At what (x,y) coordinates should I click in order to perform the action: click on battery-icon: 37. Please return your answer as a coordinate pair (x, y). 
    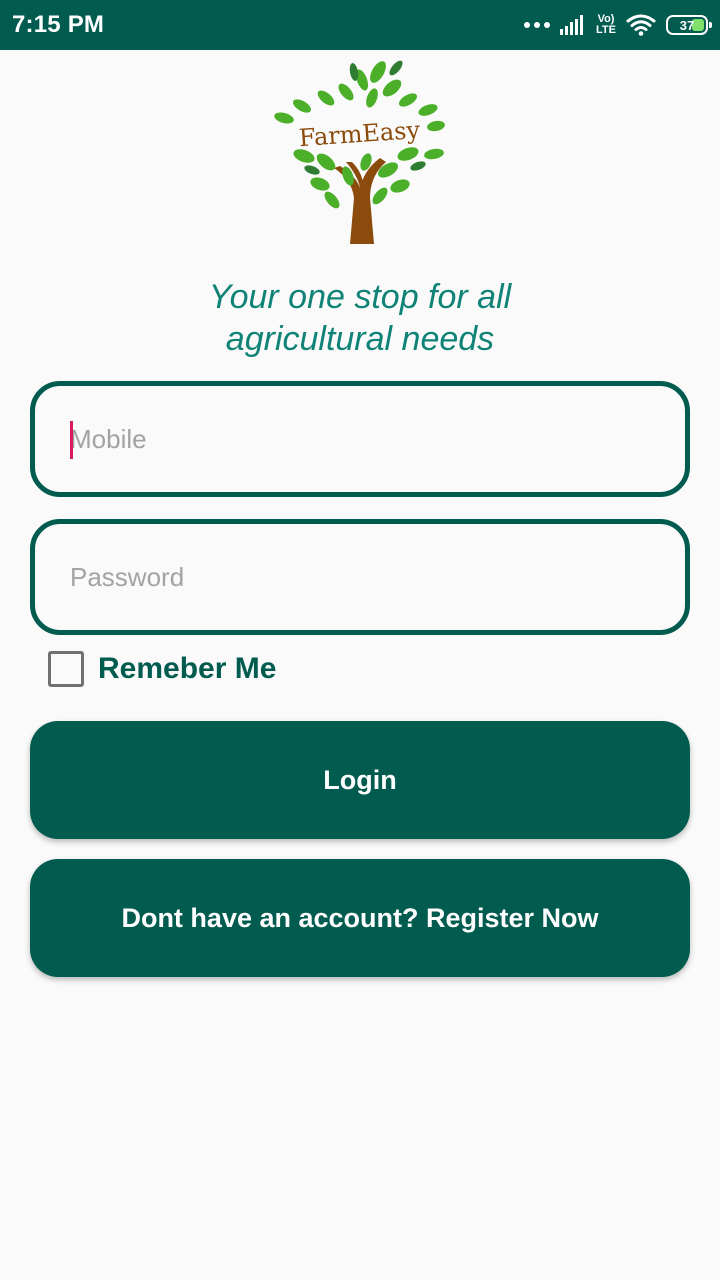
    Looking at the image, I should click on (689, 25).